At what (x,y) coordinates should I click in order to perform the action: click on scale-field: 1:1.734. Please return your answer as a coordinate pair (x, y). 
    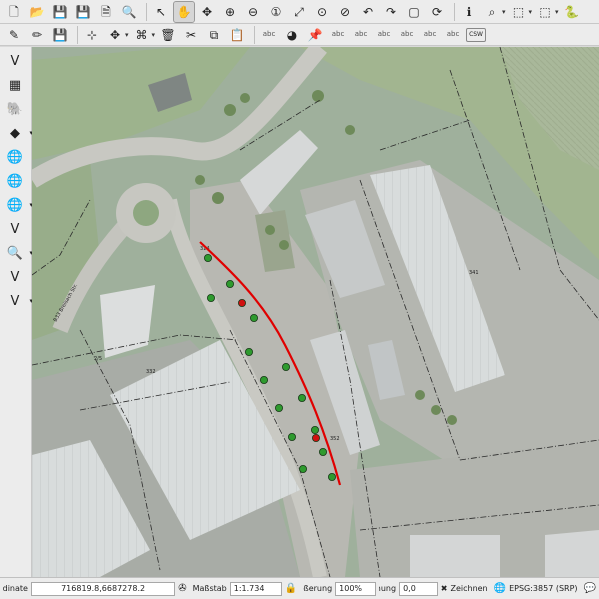
    Looking at the image, I should click on (255, 588).